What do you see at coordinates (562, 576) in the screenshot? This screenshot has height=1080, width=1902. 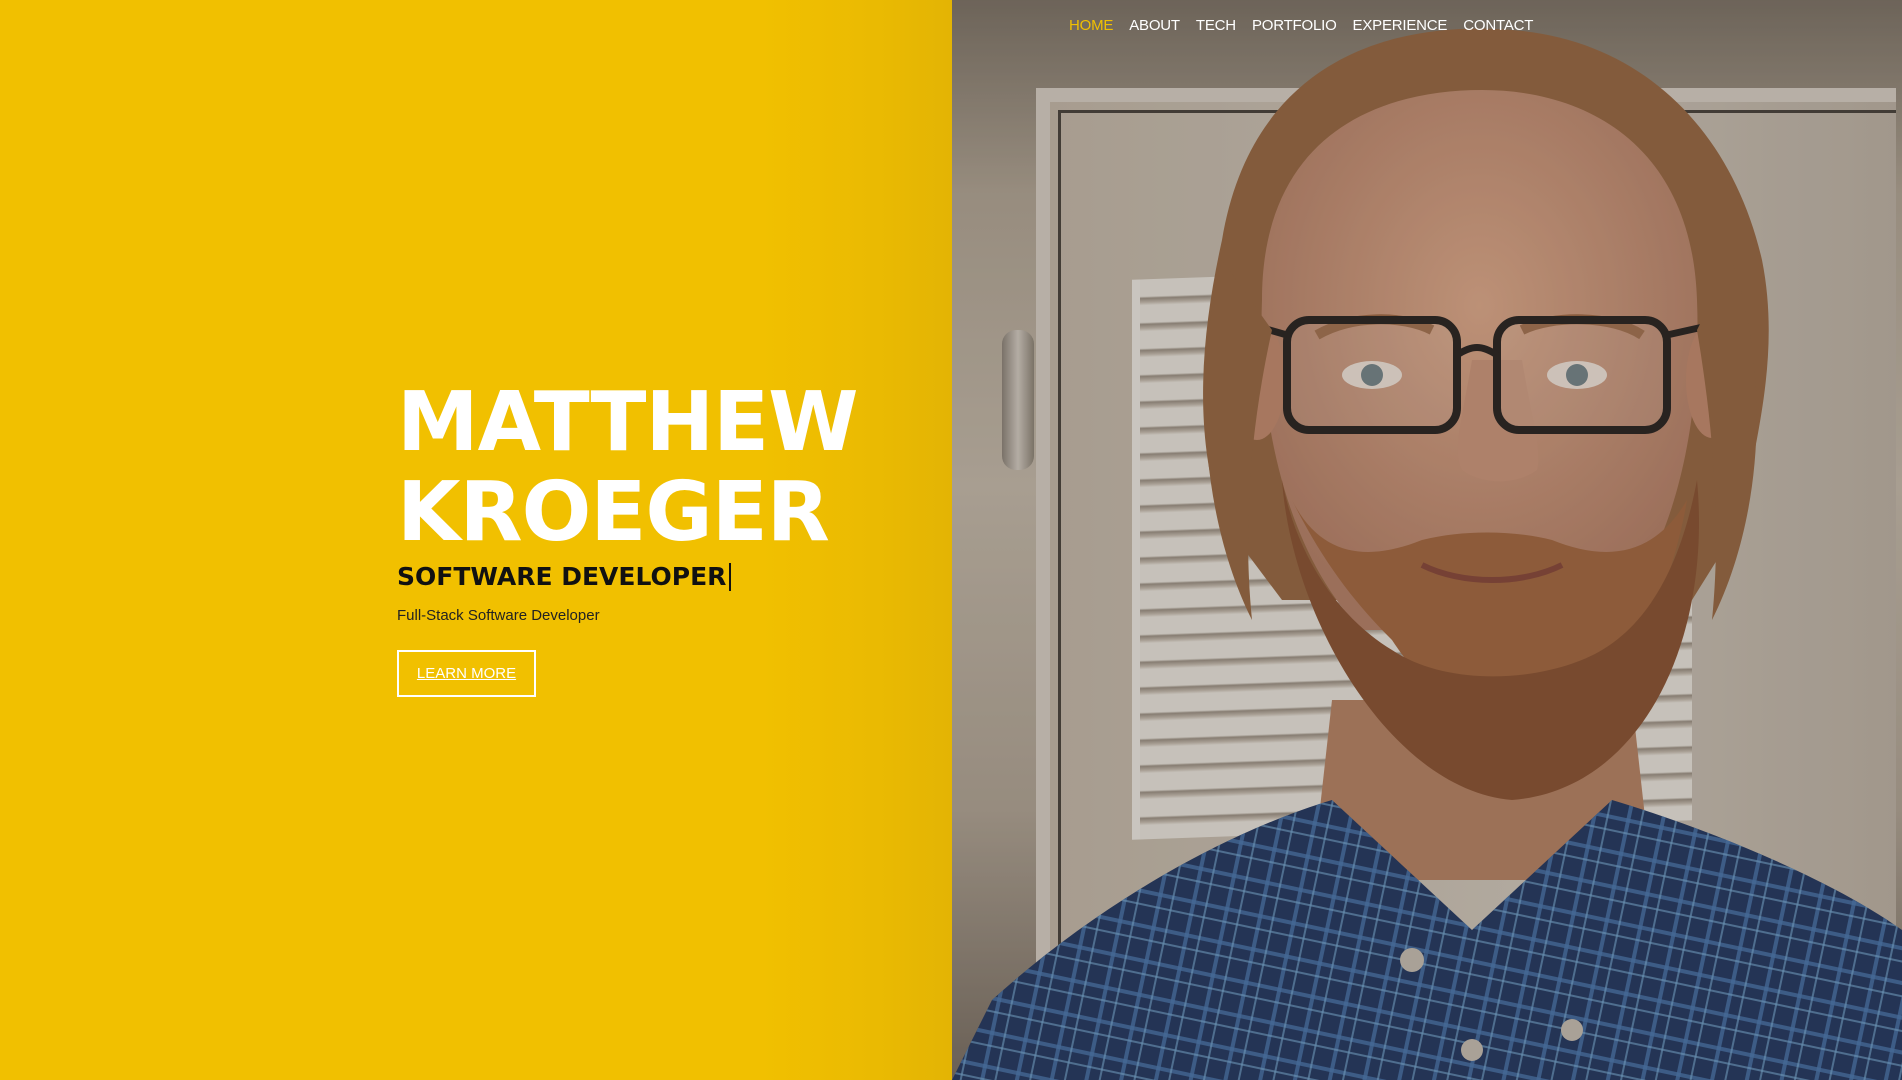 I see `hero-role: SOFTWARE DEVELOPER` at bounding box center [562, 576].